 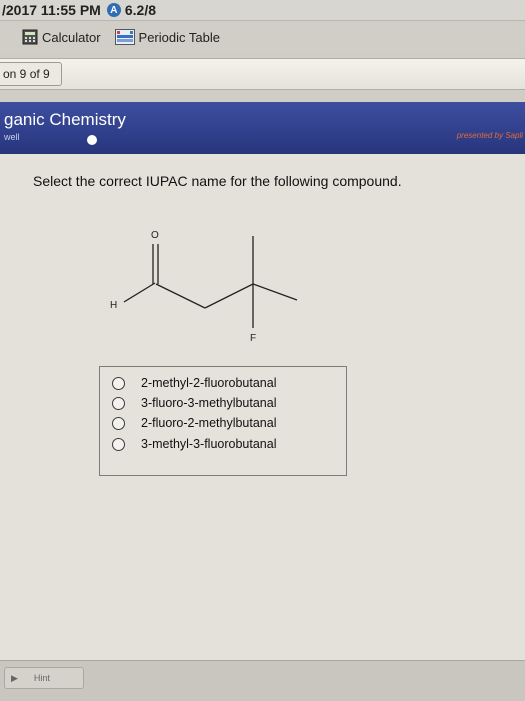 What do you see at coordinates (209, 444) in the screenshot?
I see `choice-4-label: 3-methyl-3-fluorobutanal` at bounding box center [209, 444].